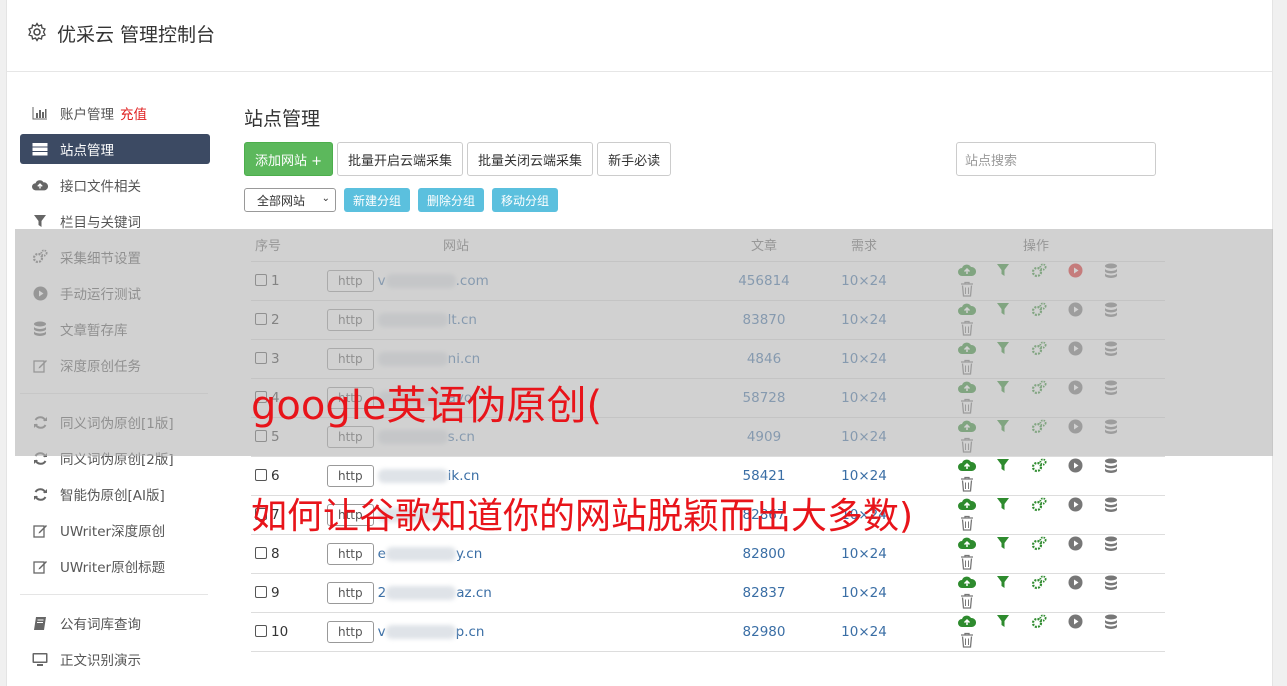  Describe the element at coordinates (764, 632) in the screenshot. I see `articles-count: 82980` at that location.